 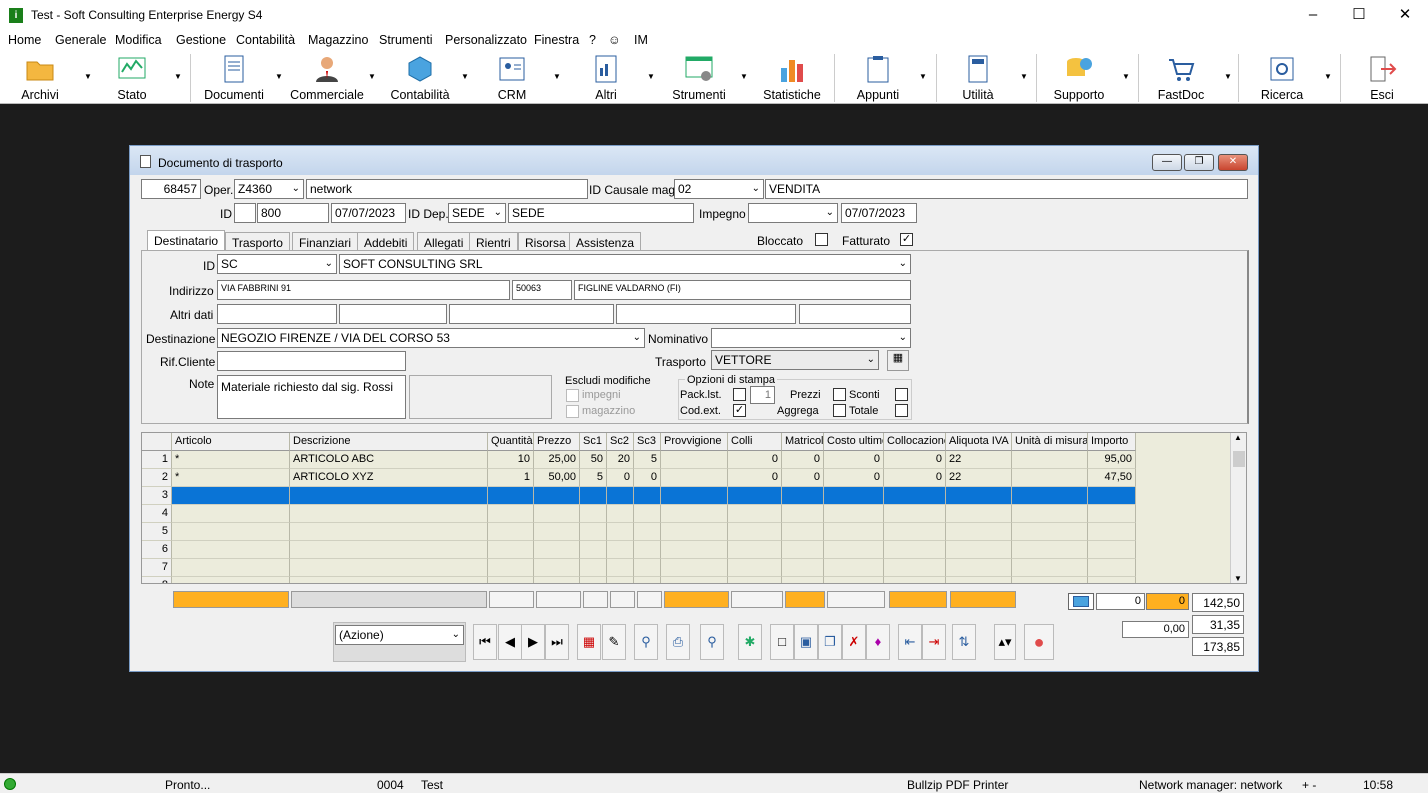 What do you see at coordinates (901, 410) in the screenshot?
I see `totale-checkbox` at bounding box center [901, 410].